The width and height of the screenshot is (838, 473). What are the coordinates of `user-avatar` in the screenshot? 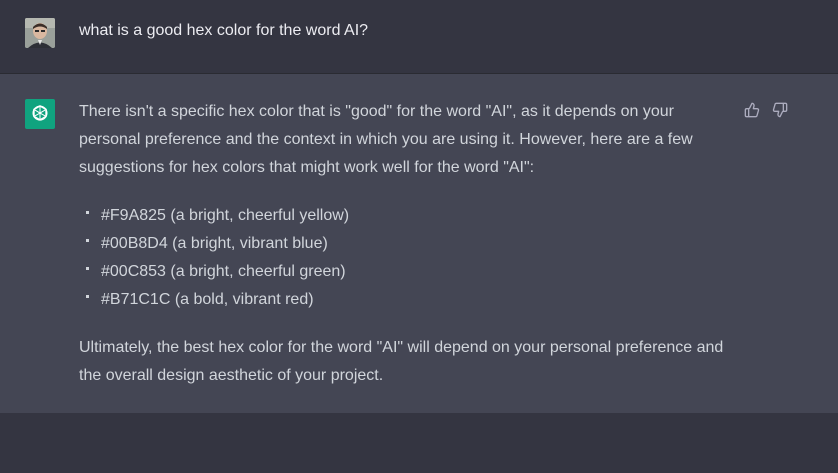 It's located at (40, 33).